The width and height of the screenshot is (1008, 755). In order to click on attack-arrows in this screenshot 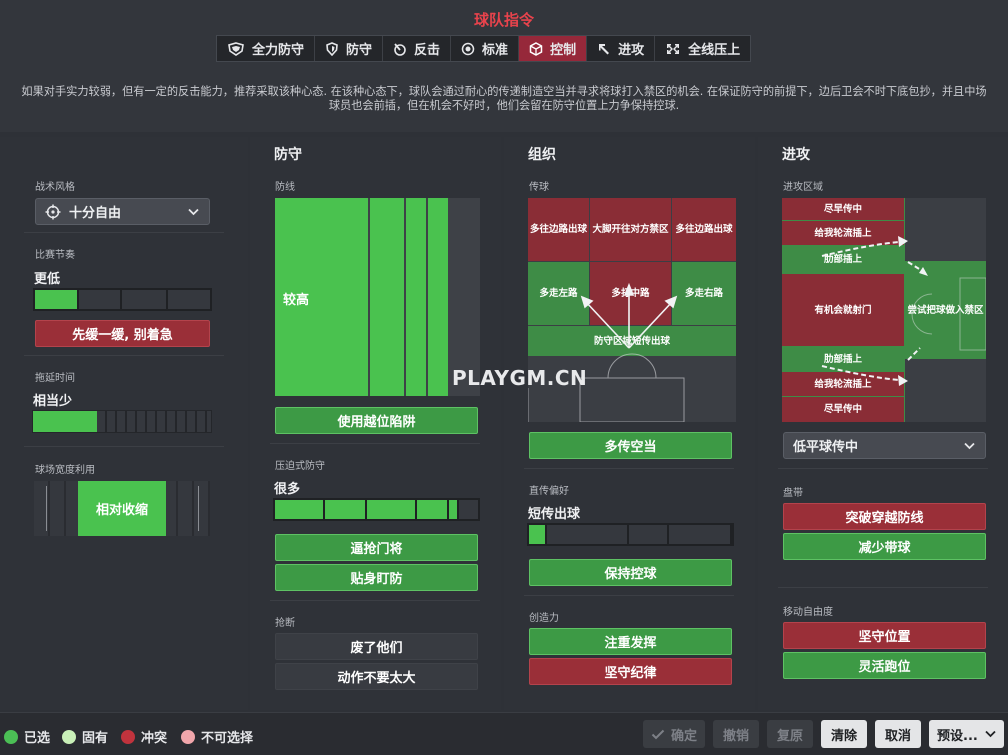, I will do `click(903, 311)`.